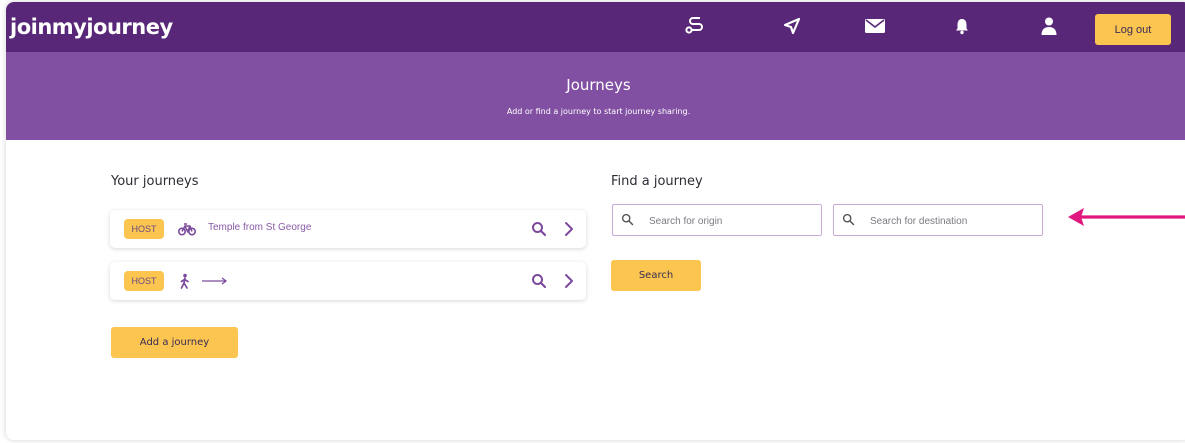 The width and height of the screenshot is (1185, 443). Describe the element at coordinates (184, 281) in the screenshot. I see `walk-icon` at that location.